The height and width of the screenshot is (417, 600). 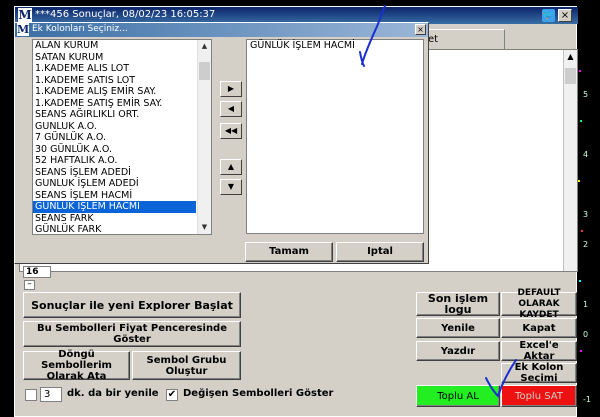 I want to click on remove-all-arrow-button: ◀◀, so click(x=231, y=131).